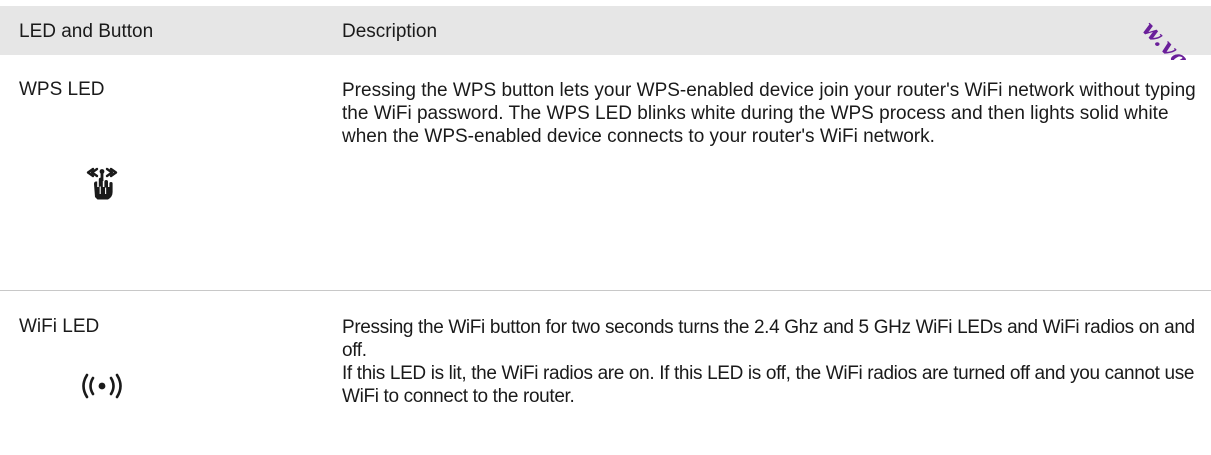 Image resolution: width=1211 pixels, height=455 pixels. What do you see at coordinates (59, 326) in the screenshot?
I see `led-name-wifi: WiFi LED` at bounding box center [59, 326].